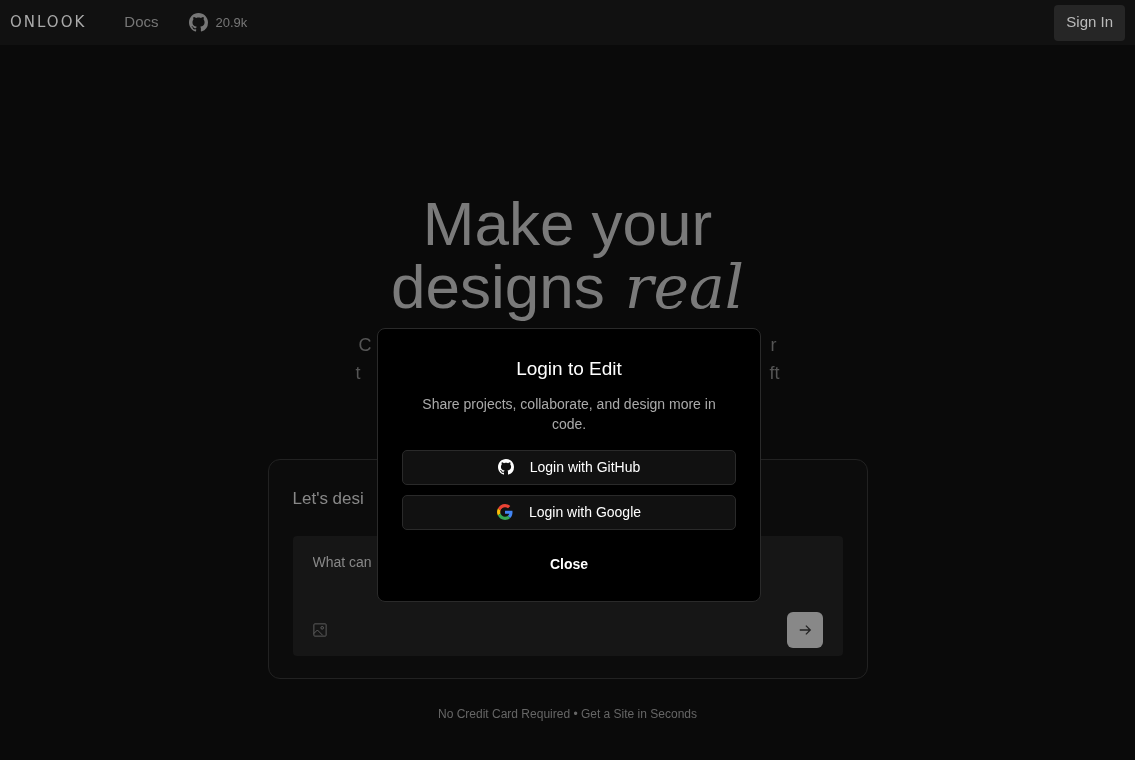  What do you see at coordinates (328, 499) in the screenshot?
I see `prompt-card-title: Let's desi` at bounding box center [328, 499].